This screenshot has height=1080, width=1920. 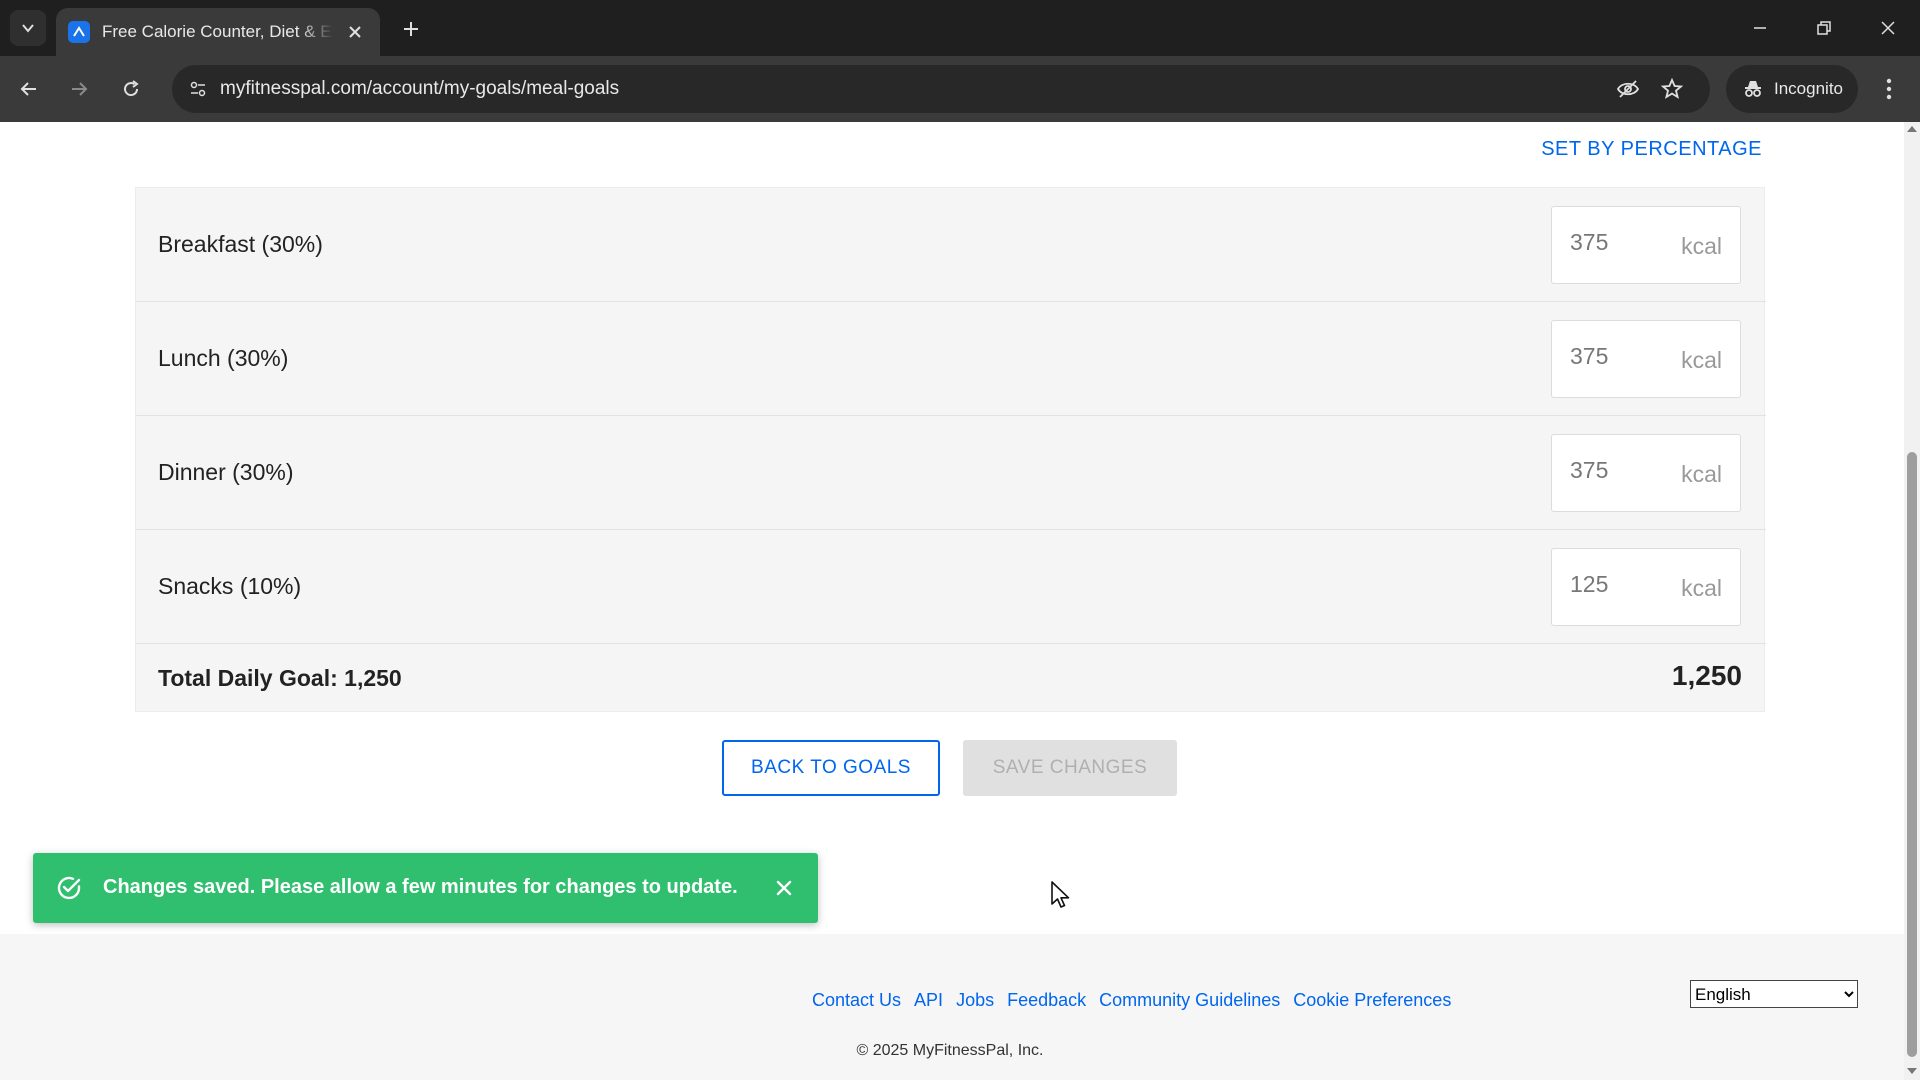 I want to click on minimize-icon, so click(x=1760, y=28).